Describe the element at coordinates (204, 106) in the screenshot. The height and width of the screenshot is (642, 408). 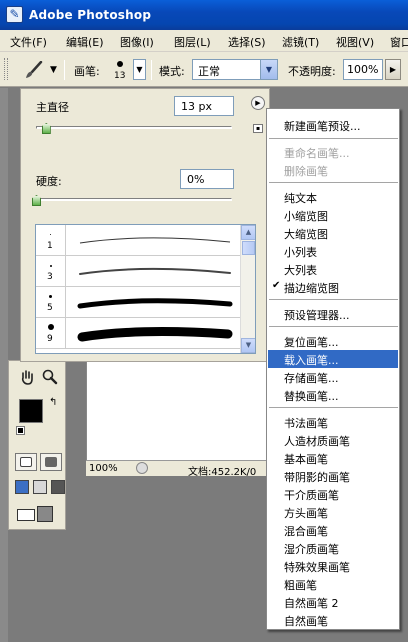
I see `master-diameter-input: 13 px` at that location.